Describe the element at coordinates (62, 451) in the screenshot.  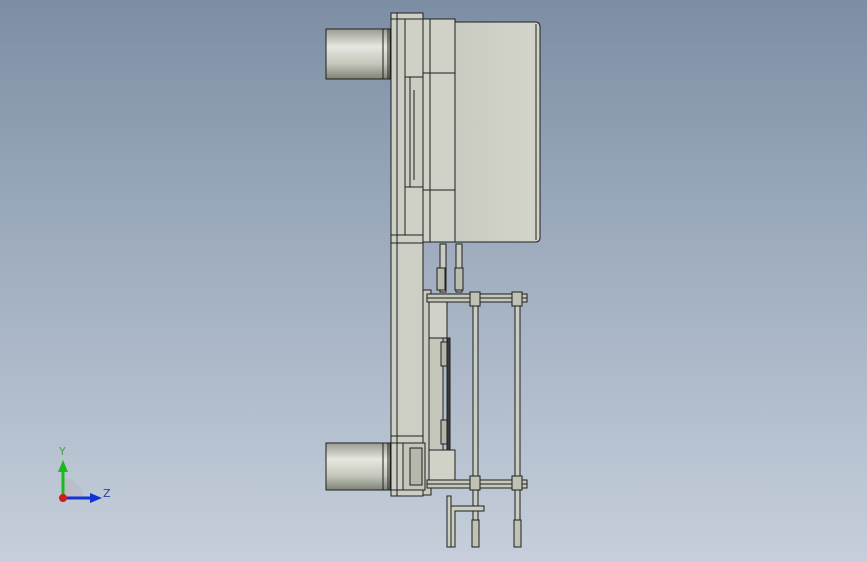
I see `y-axis-label: Y` at that location.